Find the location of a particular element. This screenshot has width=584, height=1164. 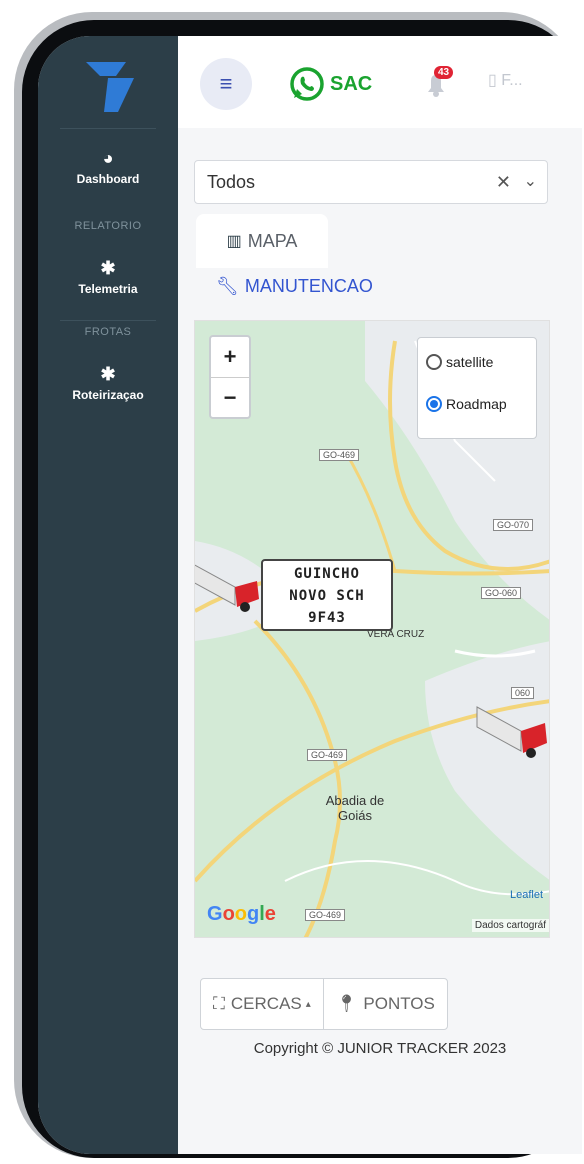

chevron-down-icon: ⌄ is located at coordinates (530, 181).